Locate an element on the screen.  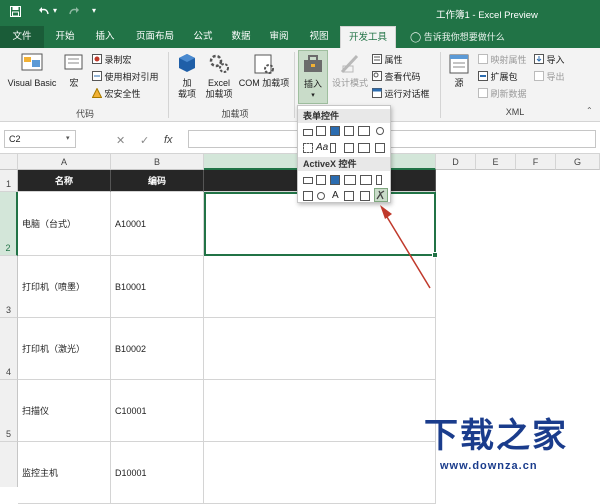
design-mode-label: 设计模式 is located at coordinates (350, 83).